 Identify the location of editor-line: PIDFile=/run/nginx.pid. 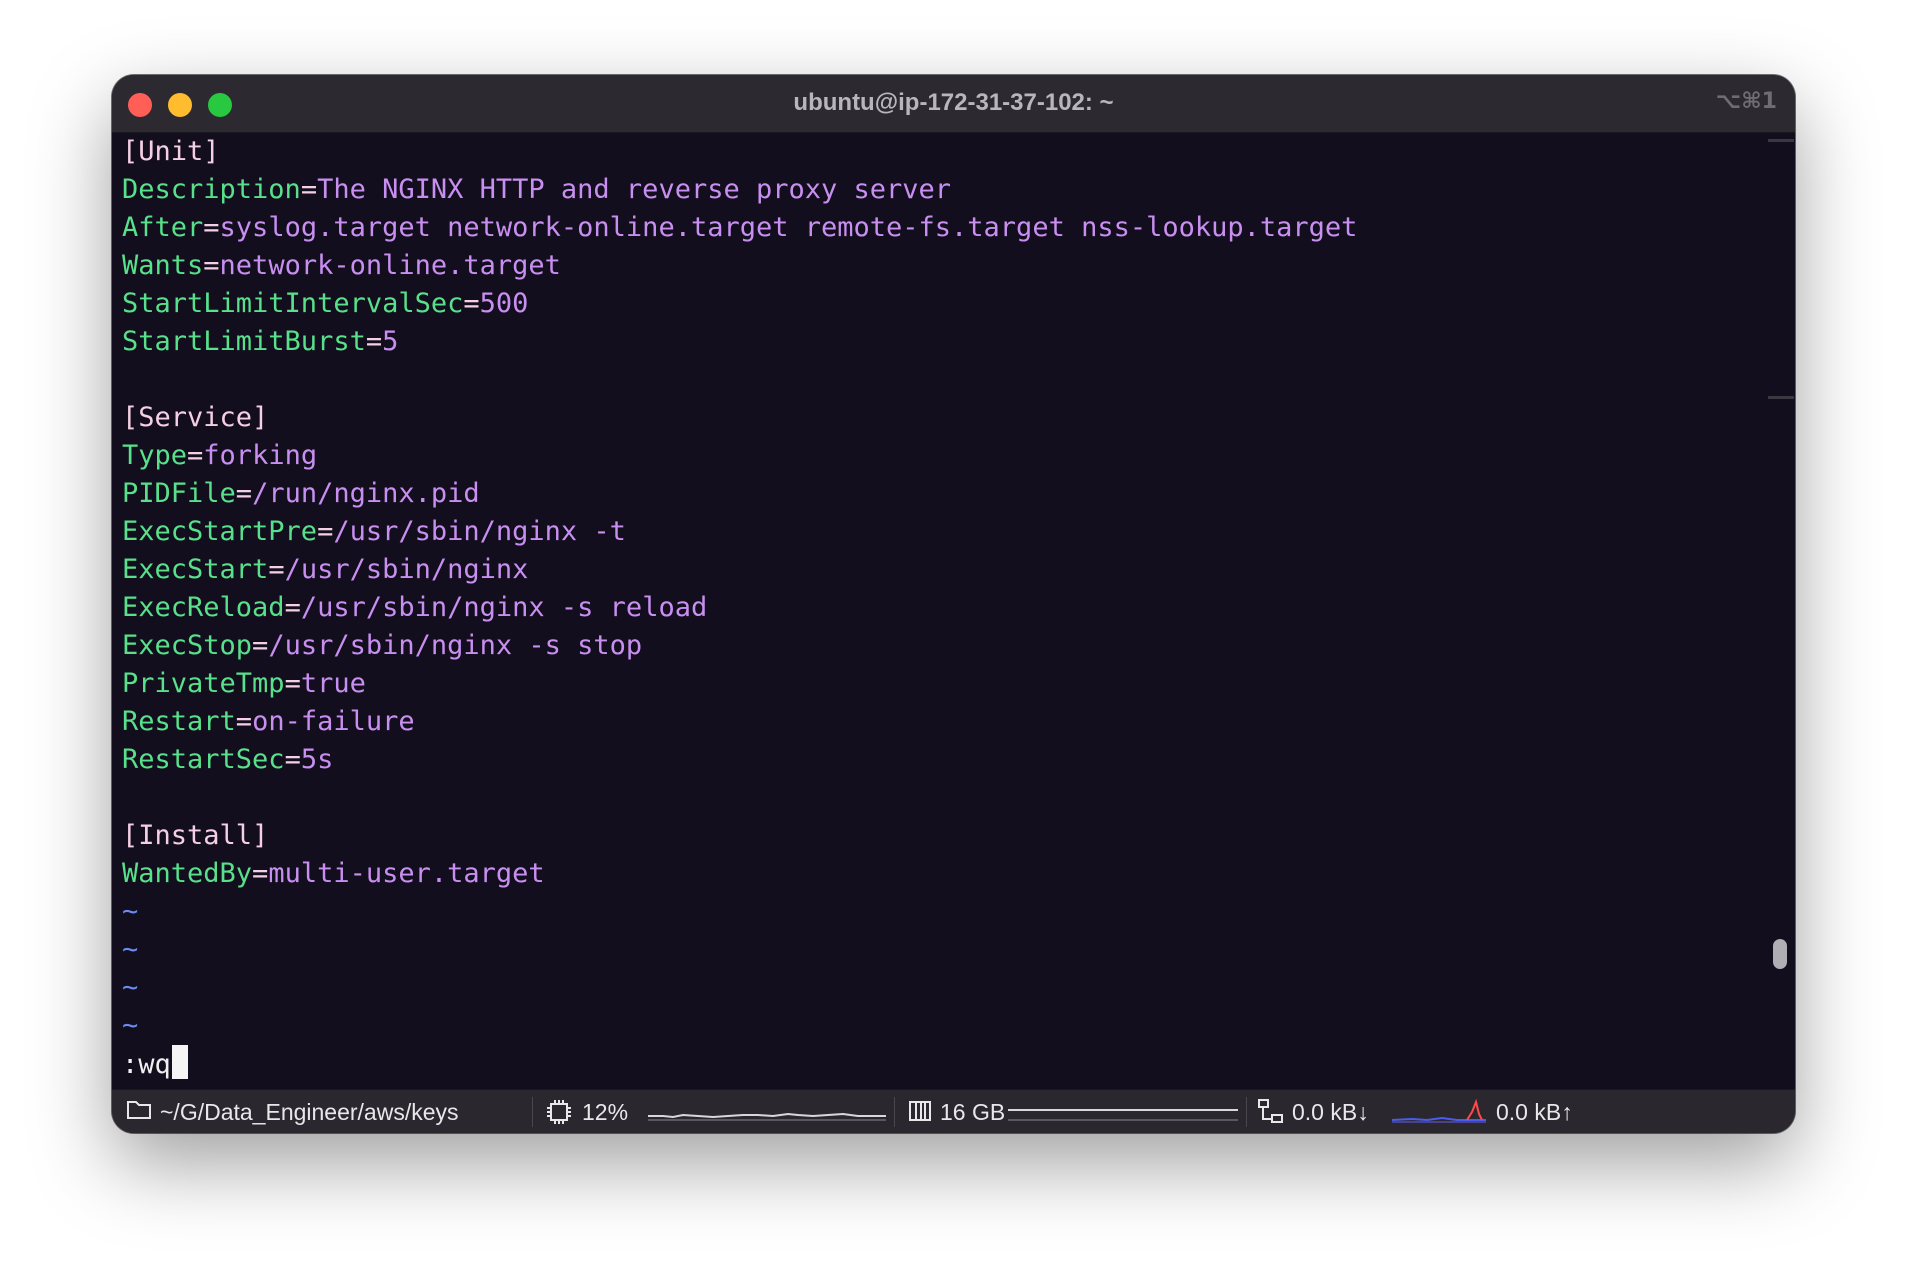
(947, 494).